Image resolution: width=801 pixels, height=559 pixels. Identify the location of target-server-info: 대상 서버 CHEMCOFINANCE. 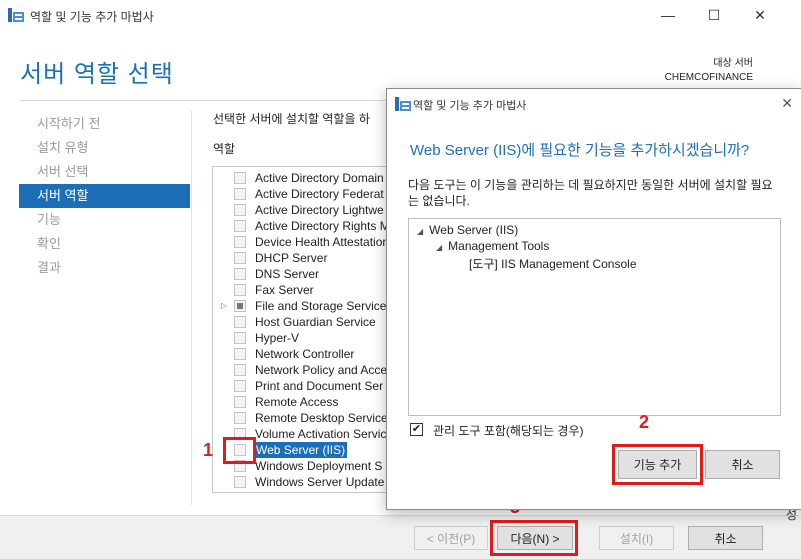
(709, 71).